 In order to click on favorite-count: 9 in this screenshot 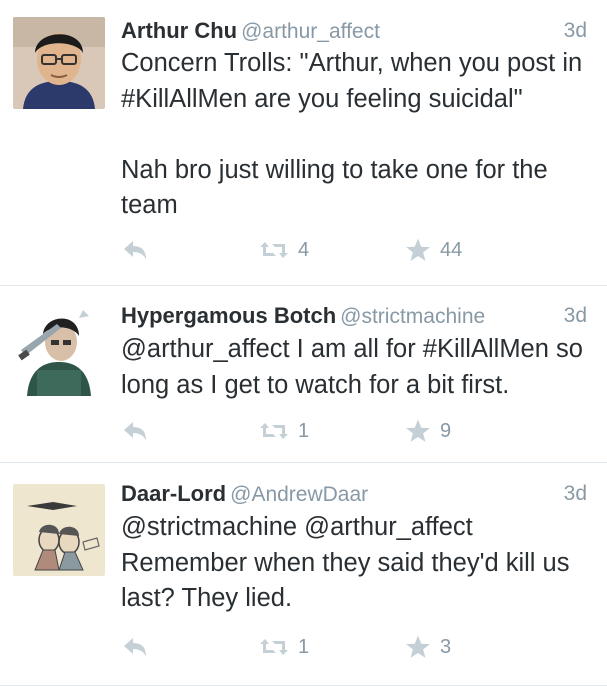, I will do `click(446, 430)`.